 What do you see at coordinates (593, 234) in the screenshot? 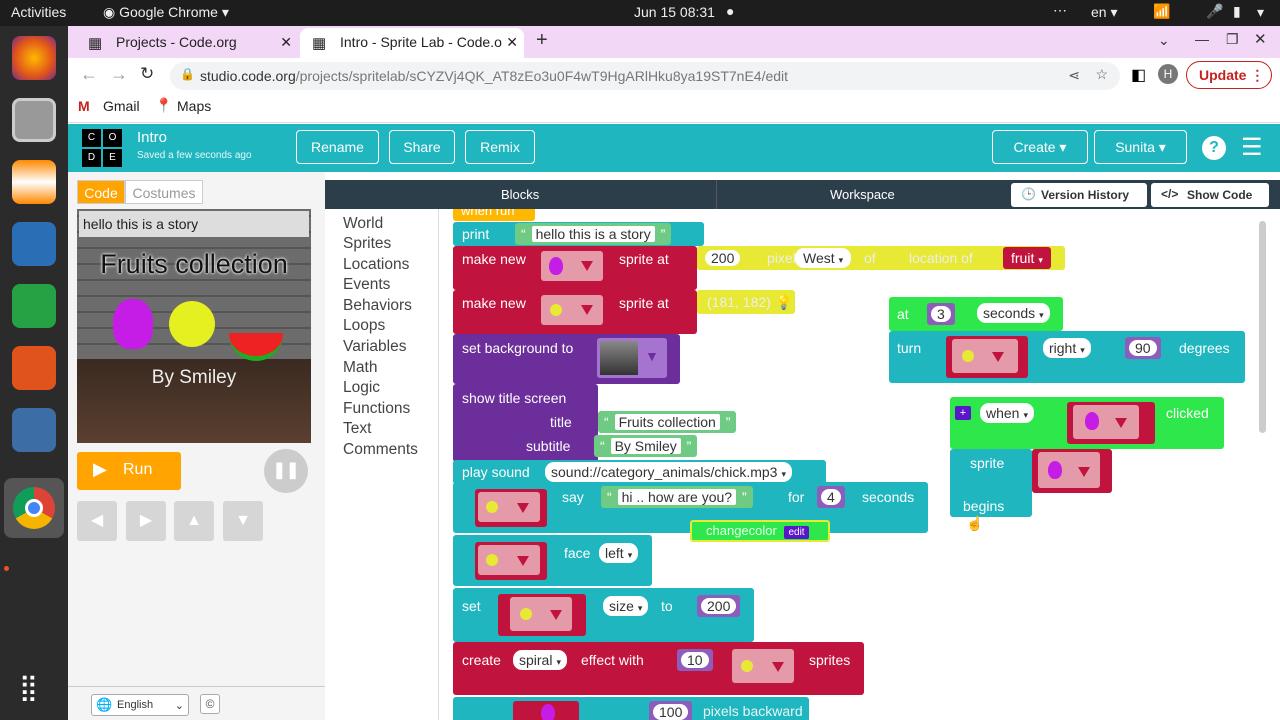
I see `print-string: “ hello this is a story ”` at bounding box center [593, 234].